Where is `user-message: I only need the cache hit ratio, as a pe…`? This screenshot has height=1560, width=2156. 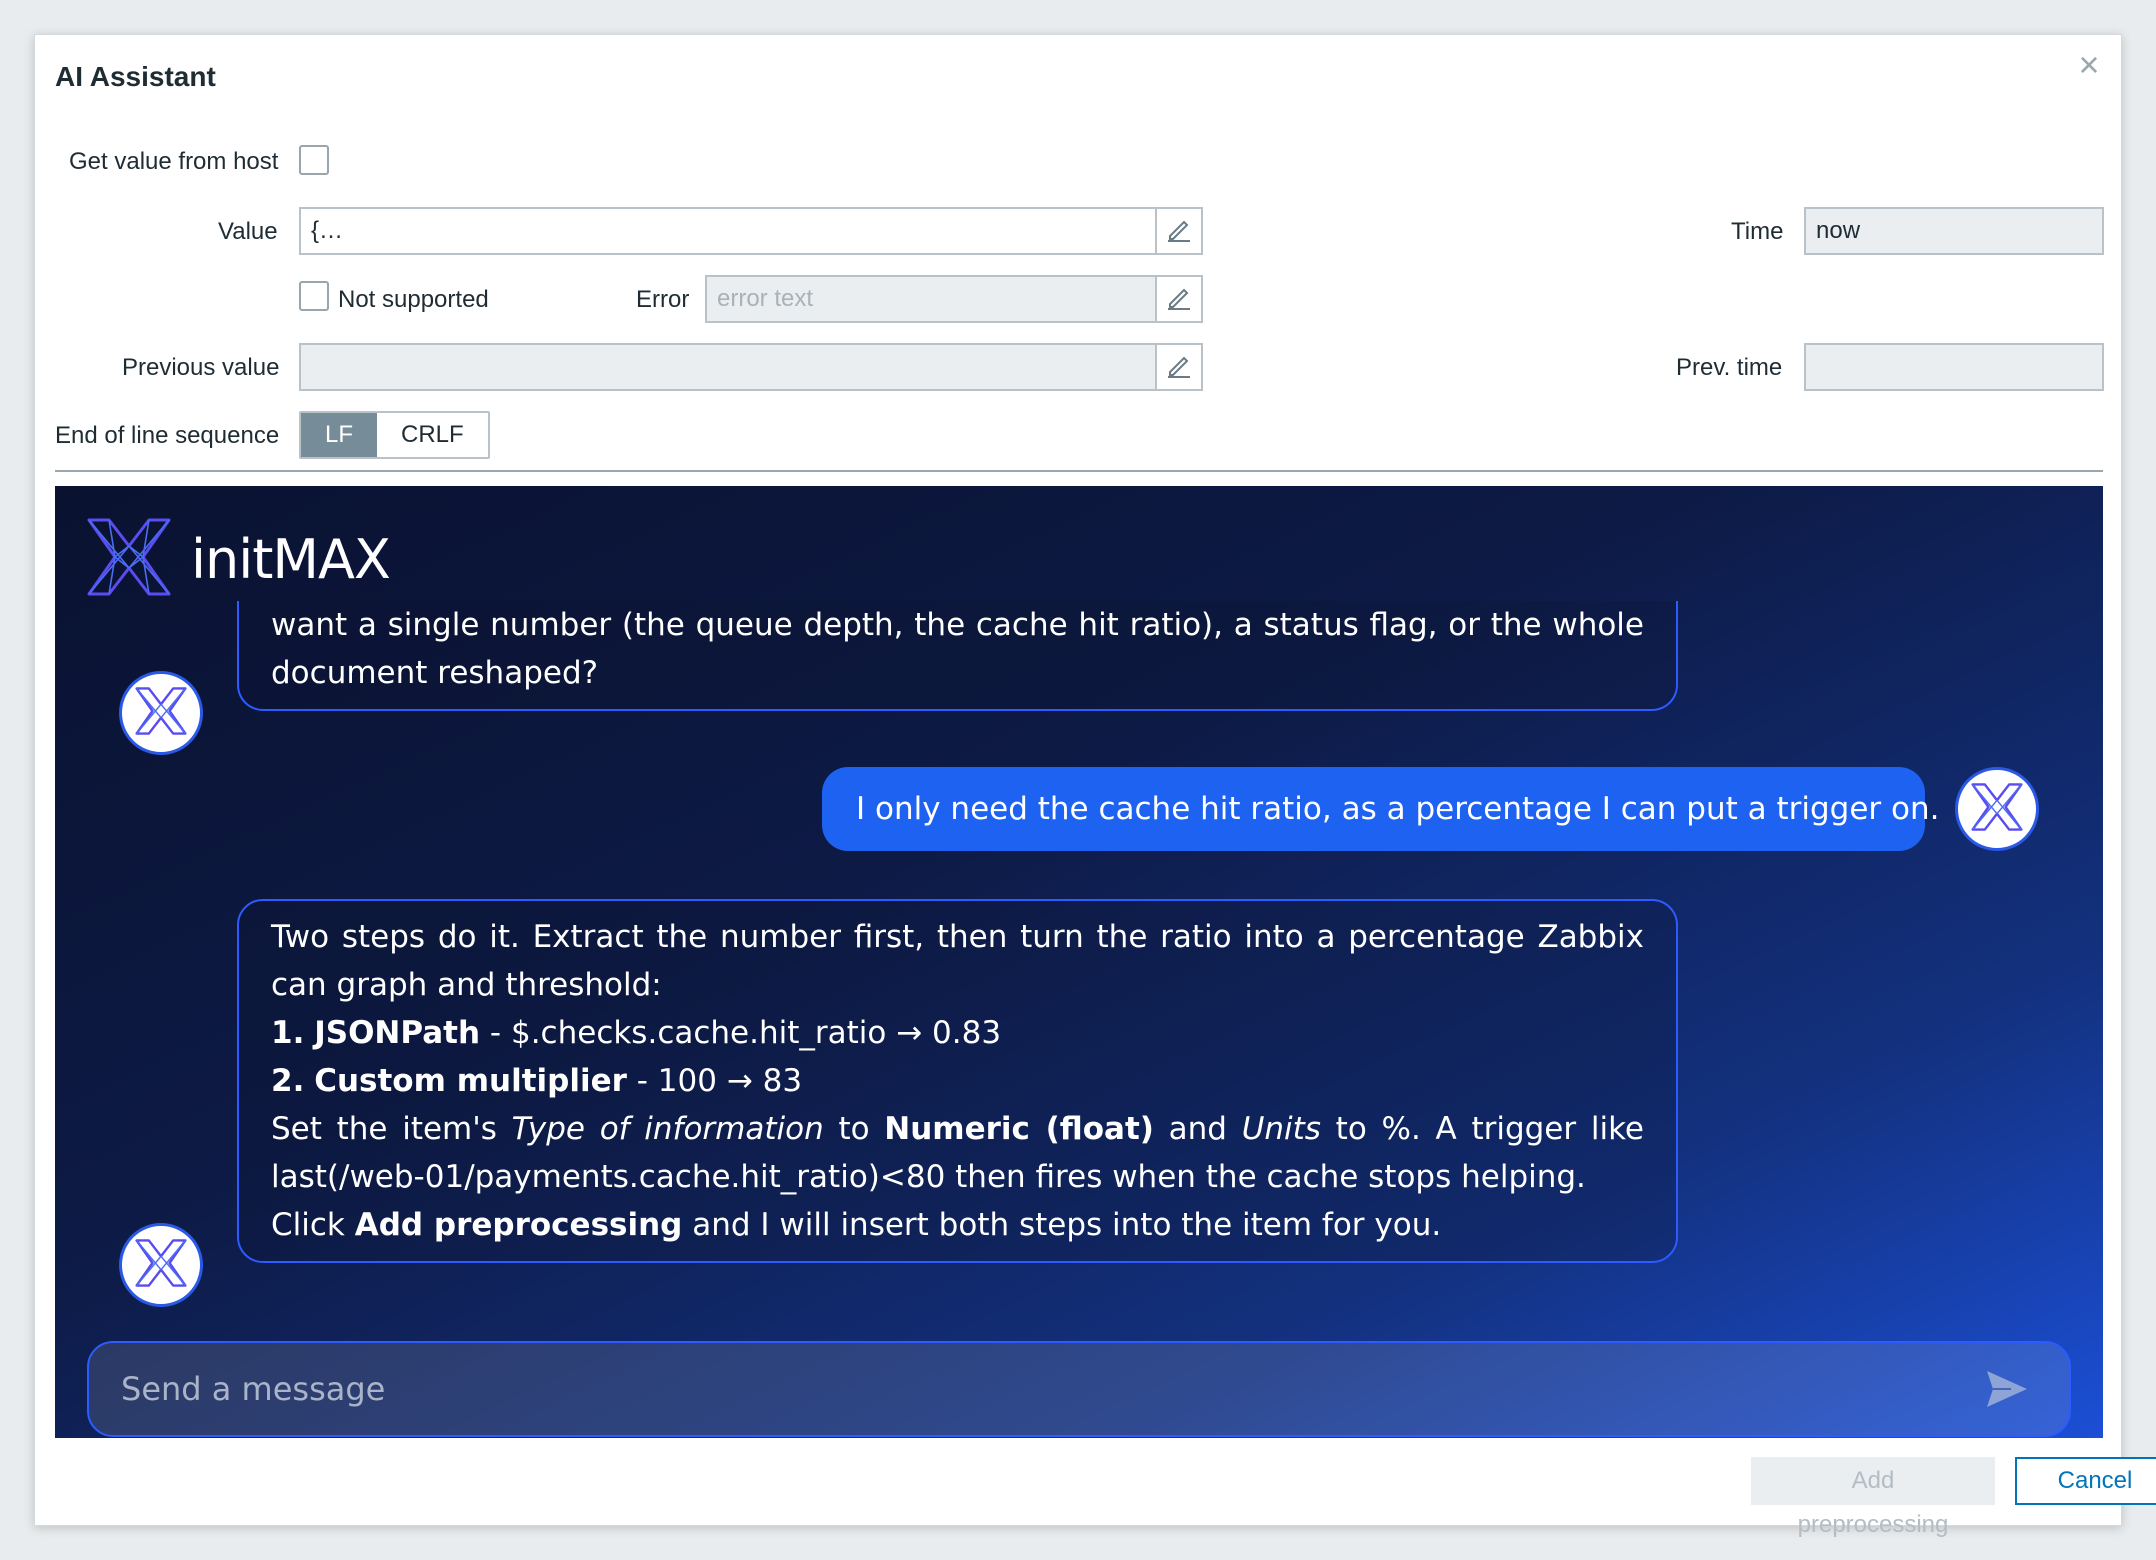 user-message: I only need the cache hit ratio, as a pe… is located at coordinates (1381, 809).